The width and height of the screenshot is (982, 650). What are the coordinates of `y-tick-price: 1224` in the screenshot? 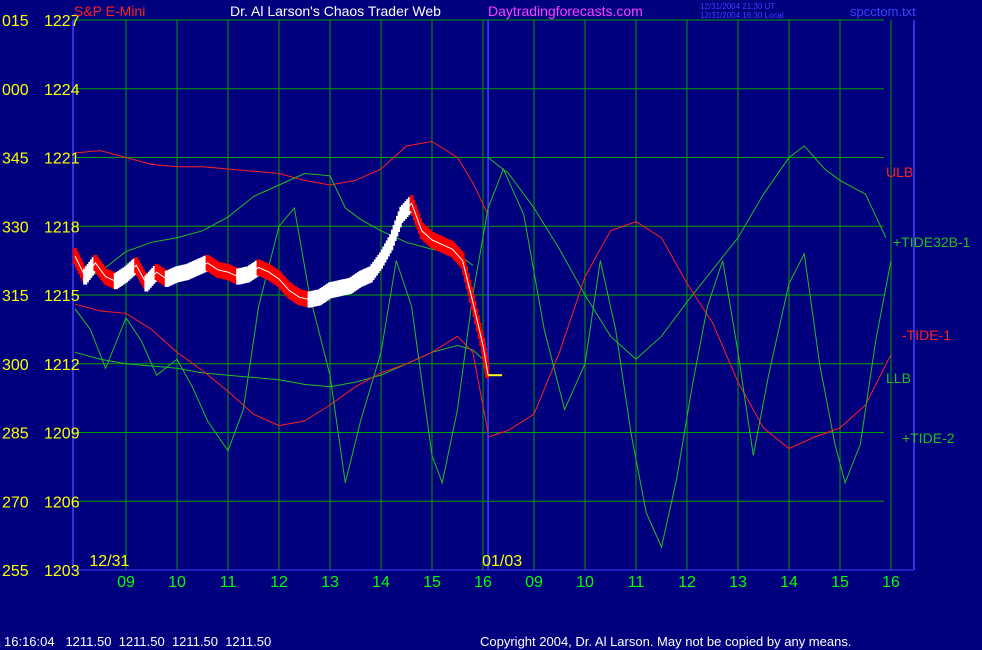 It's located at (62, 90).